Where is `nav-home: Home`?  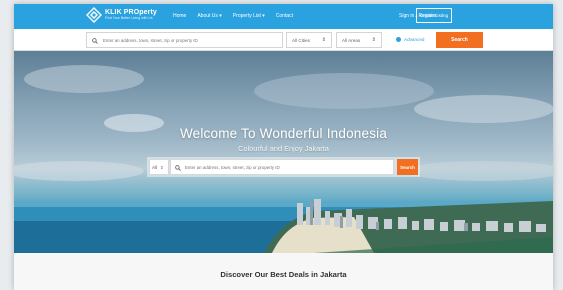
nav-home: Home is located at coordinates (179, 16).